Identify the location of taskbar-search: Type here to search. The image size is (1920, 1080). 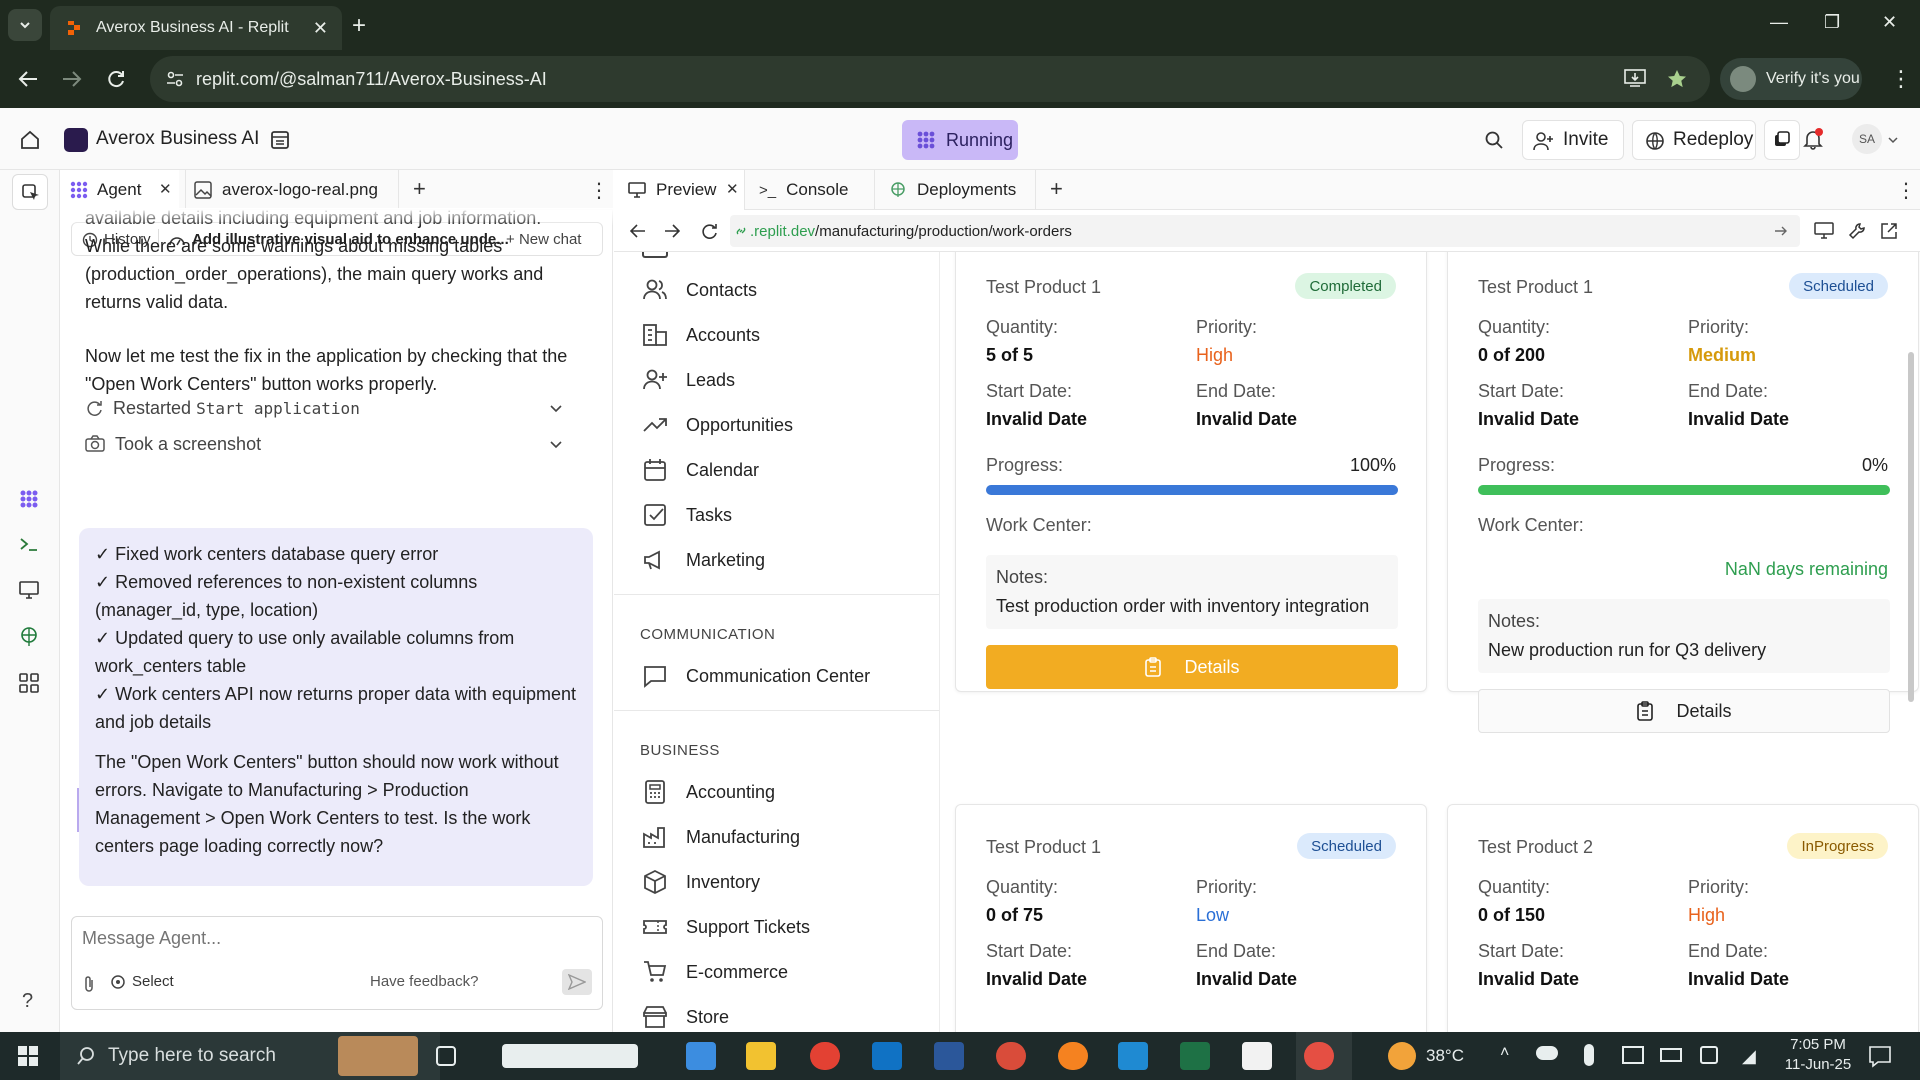
(250, 1056).